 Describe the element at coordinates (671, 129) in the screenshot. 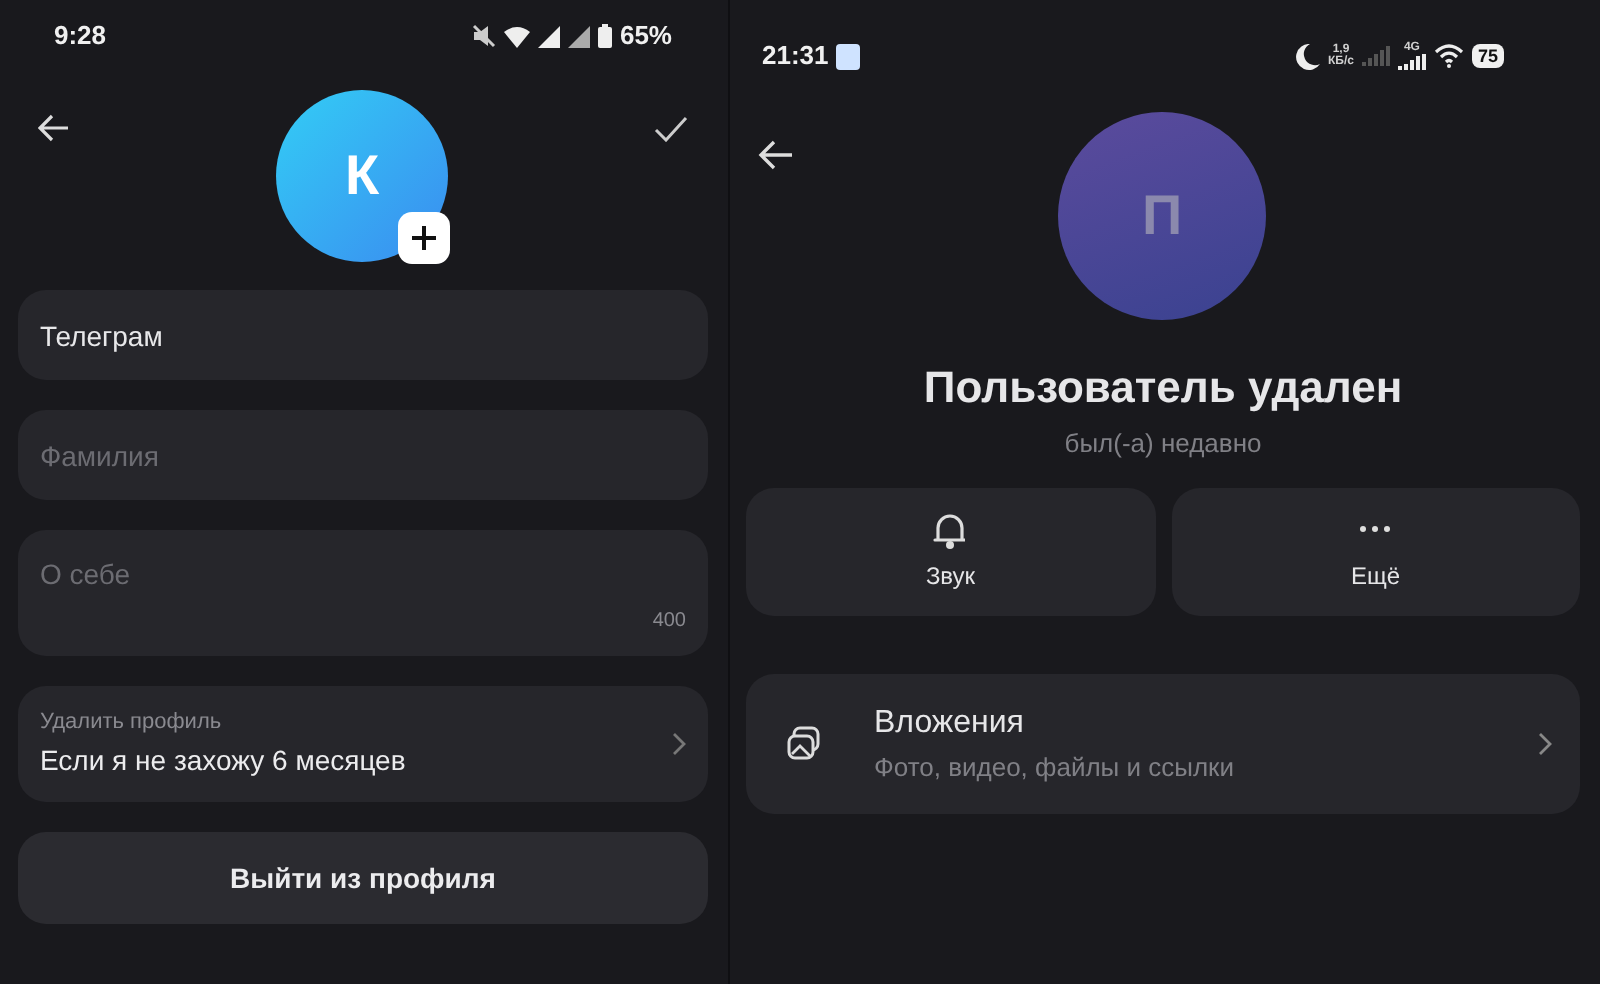

I see `checkmark-icon` at that location.